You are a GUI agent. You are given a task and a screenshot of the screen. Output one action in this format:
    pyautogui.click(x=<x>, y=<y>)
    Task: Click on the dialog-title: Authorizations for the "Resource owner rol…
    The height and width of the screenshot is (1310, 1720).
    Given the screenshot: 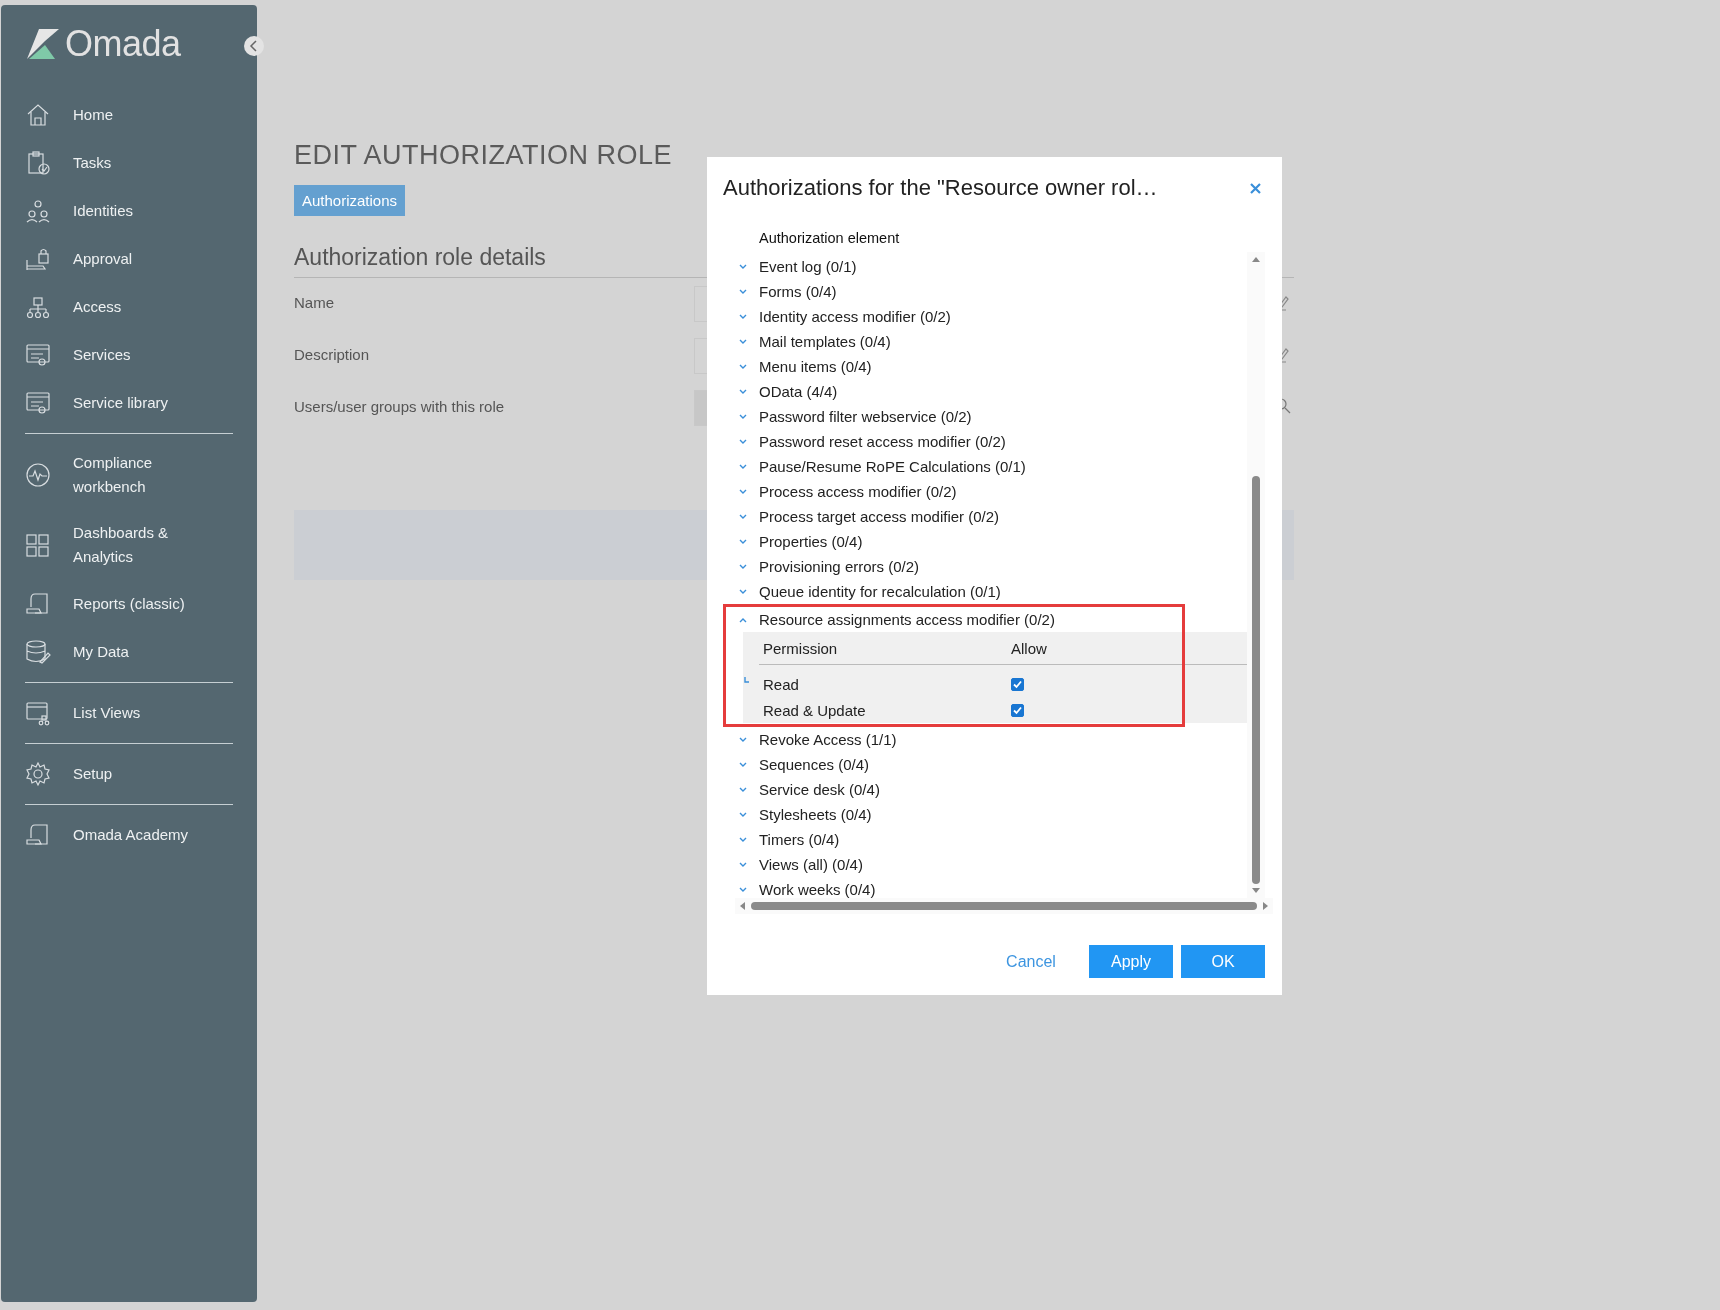 What is the action you would take?
    pyautogui.click(x=940, y=188)
    